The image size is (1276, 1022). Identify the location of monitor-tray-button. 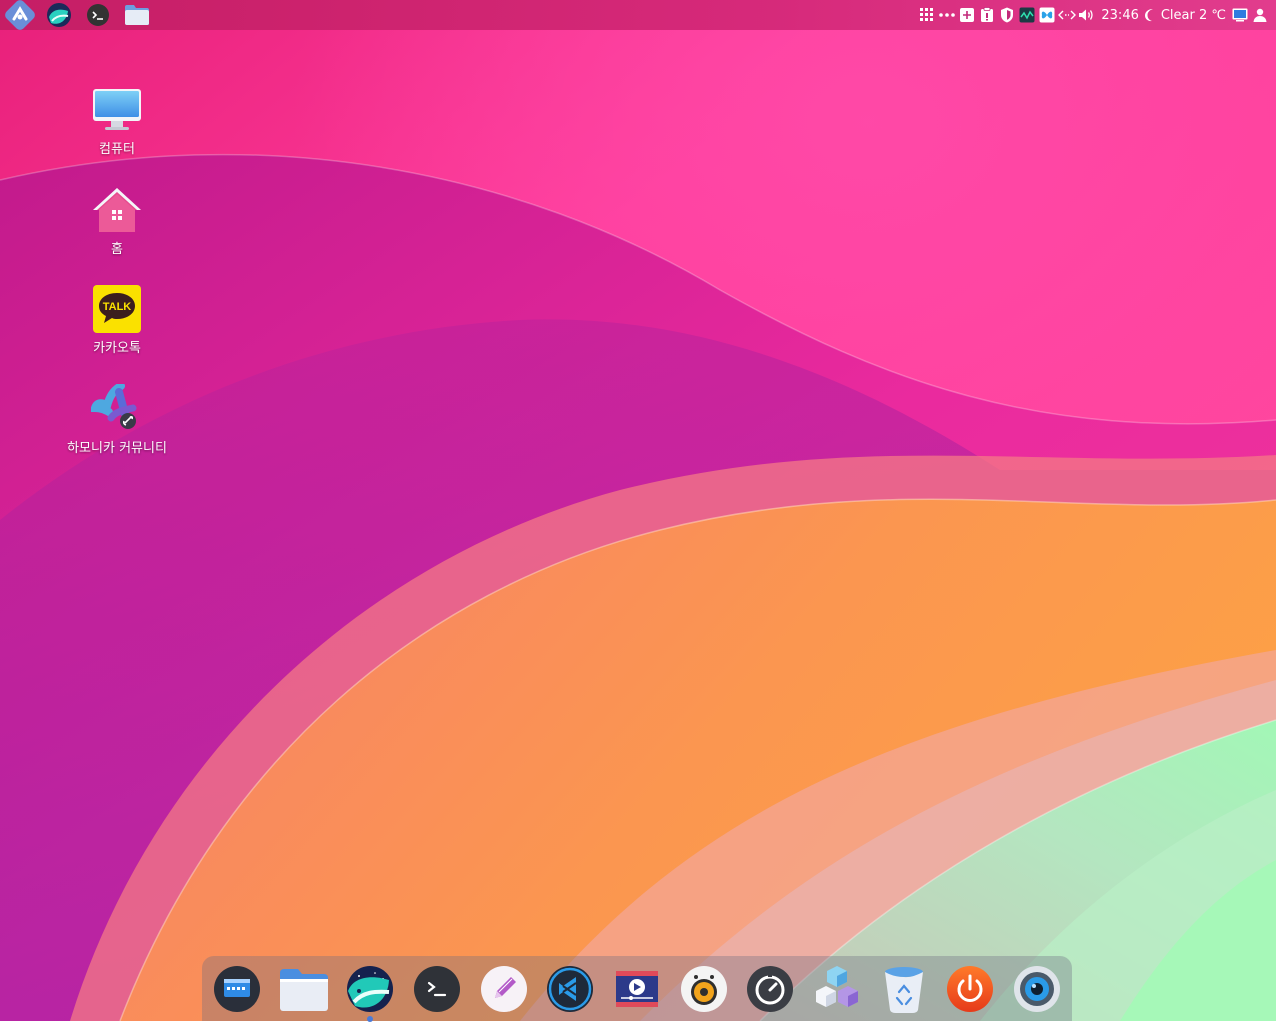
(1027, 15).